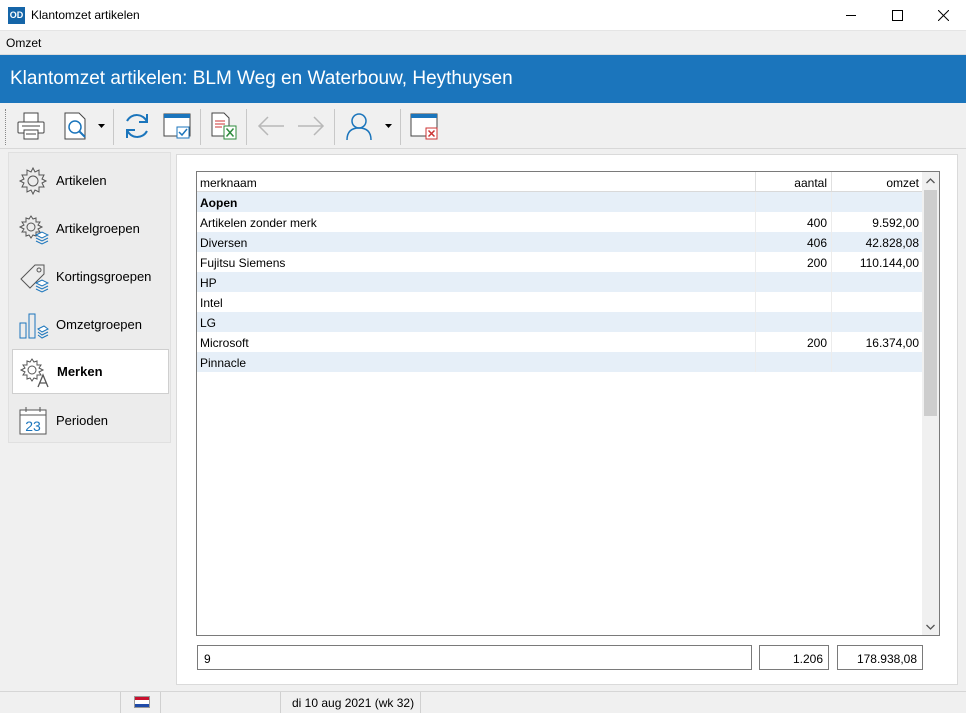  What do you see at coordinates (560, 222) in the screenshot?
I see `table-row: Artikelen zonder merk 400 9.592,00` at bounding box center [560, 222].